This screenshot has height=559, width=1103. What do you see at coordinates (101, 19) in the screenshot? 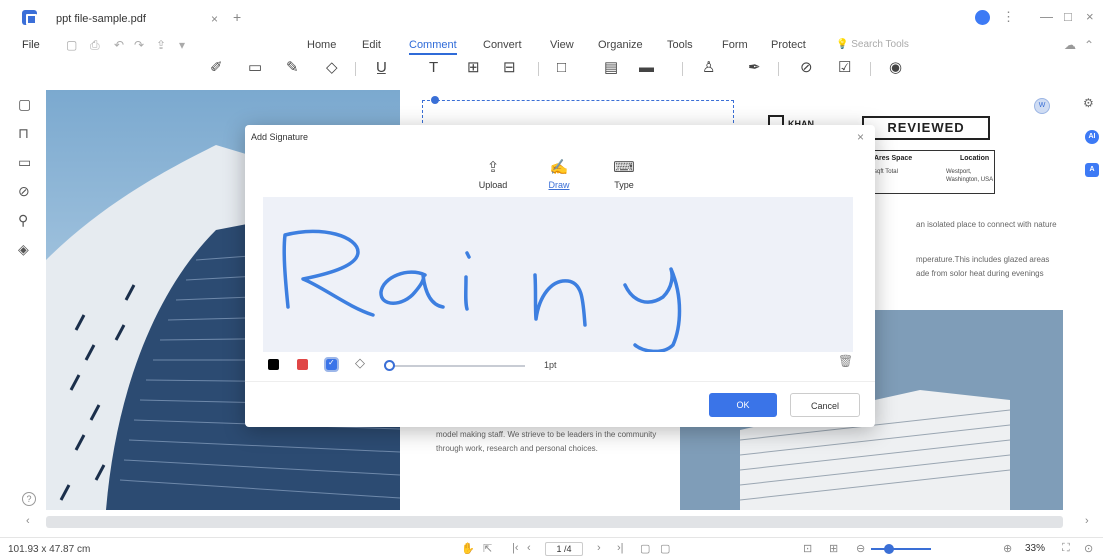
I see `document-tab-title: ppt file-sample.pdf` at bounding box center [101, 19].